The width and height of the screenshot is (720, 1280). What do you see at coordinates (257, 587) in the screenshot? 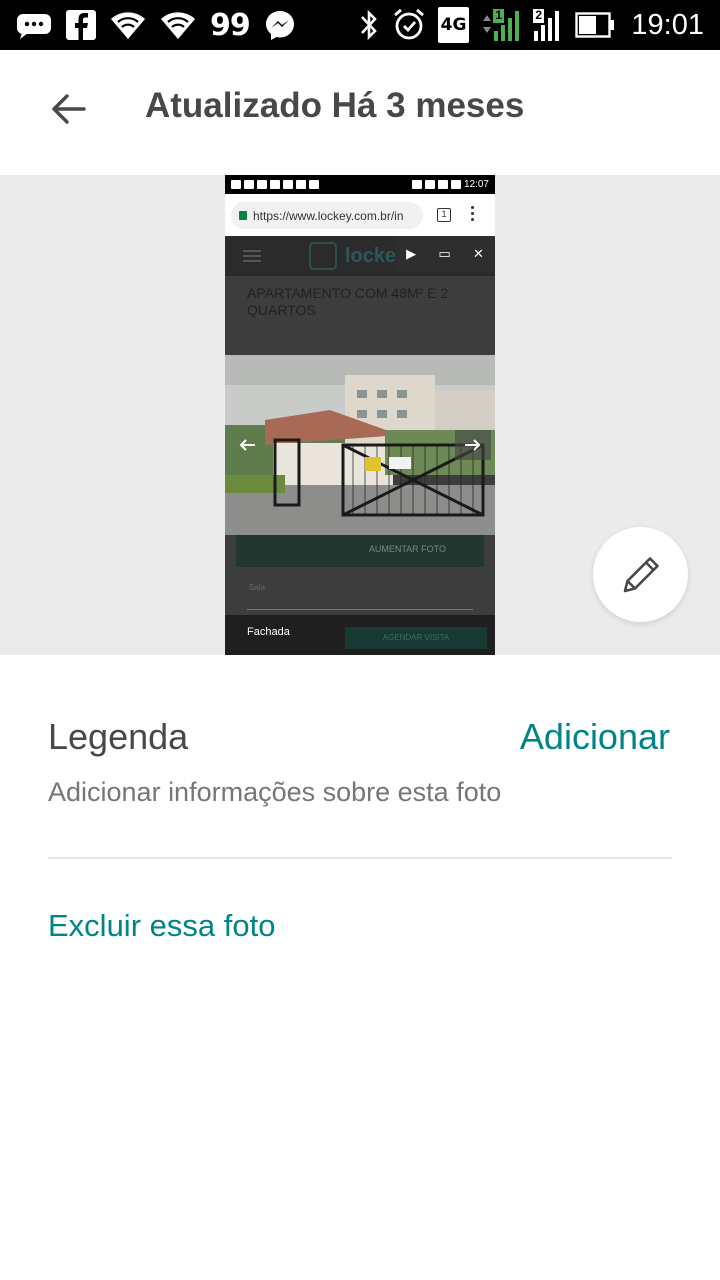
I see `photo-select-placeholder: Sala` at bounding box center [257, 587].